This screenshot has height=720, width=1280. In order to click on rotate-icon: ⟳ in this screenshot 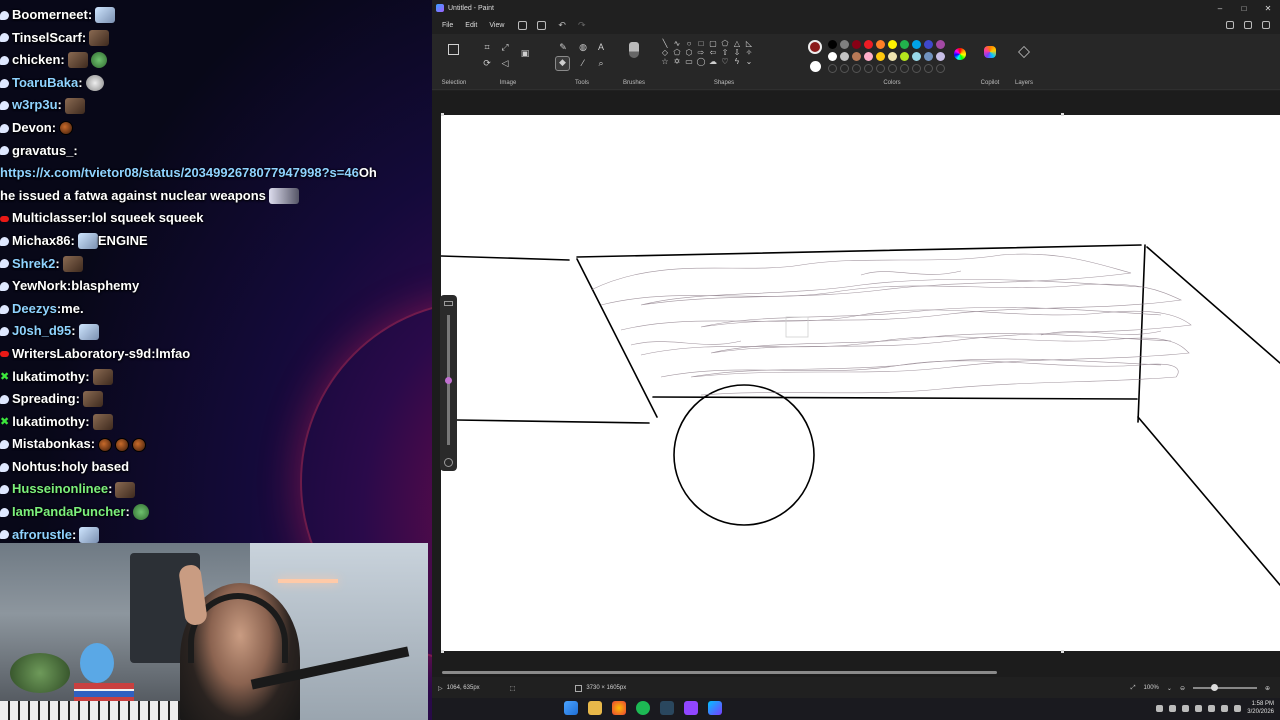, I will do `click(487, 63)`.